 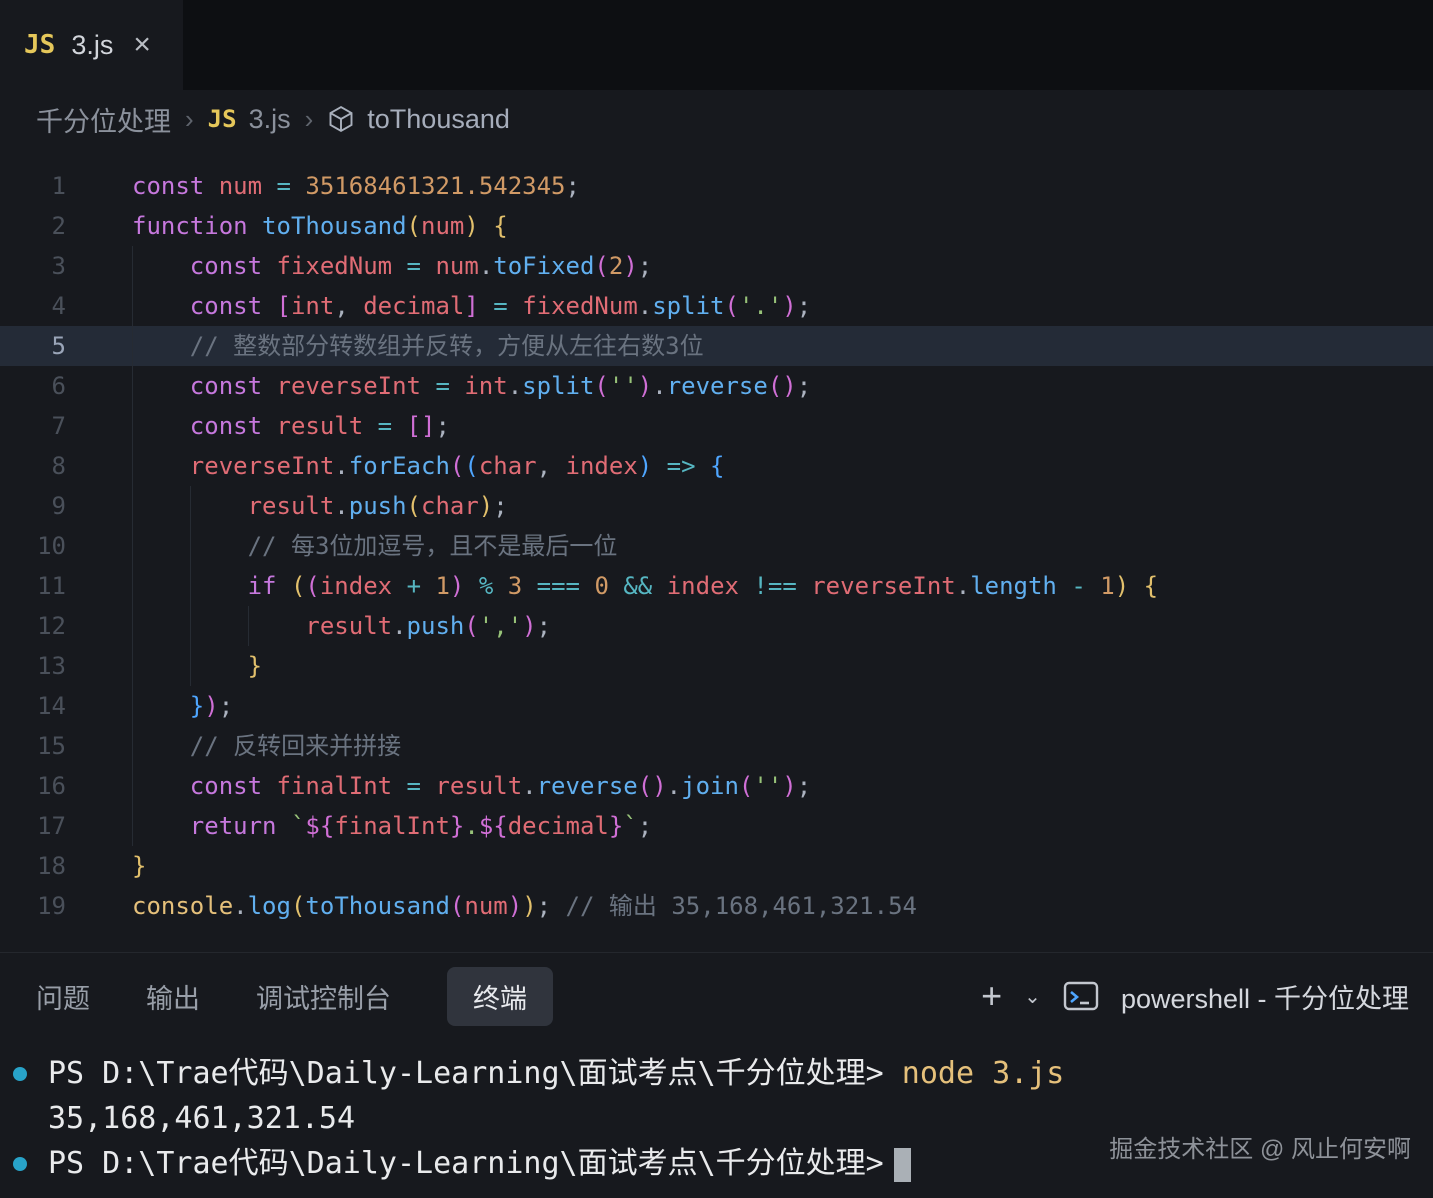 I want to click on panel-actions: + ⌄ powershell - 千分位处理, so click(x=1195, y=996).